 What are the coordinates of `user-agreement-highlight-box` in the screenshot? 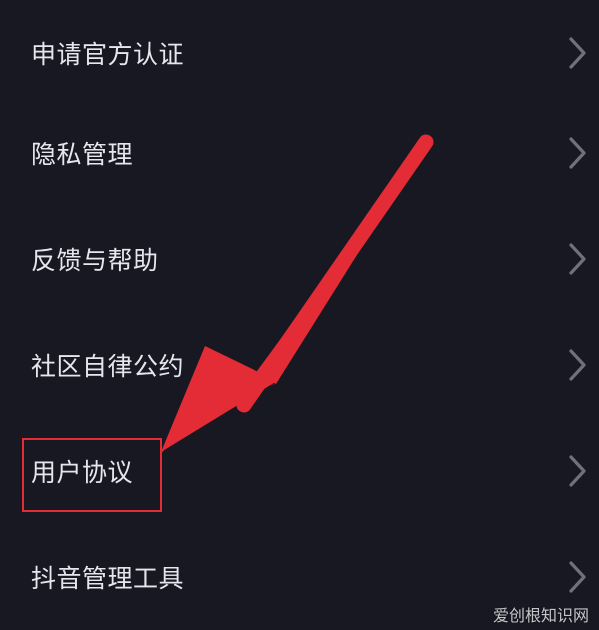 It's located at (92, 475).